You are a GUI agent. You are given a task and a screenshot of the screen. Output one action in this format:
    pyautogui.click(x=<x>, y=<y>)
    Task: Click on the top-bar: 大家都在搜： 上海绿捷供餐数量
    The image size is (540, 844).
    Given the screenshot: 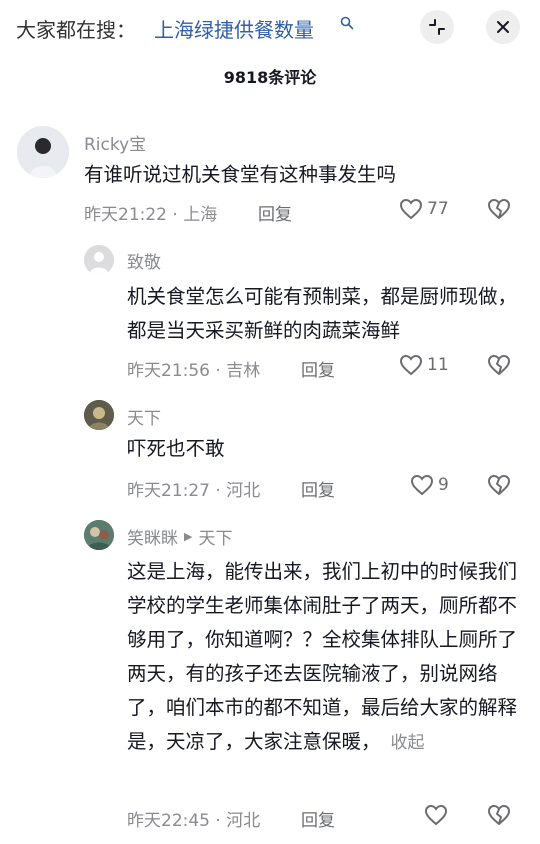 What is the action you would take?
    pyautogui.click(x=270, y=29)
    